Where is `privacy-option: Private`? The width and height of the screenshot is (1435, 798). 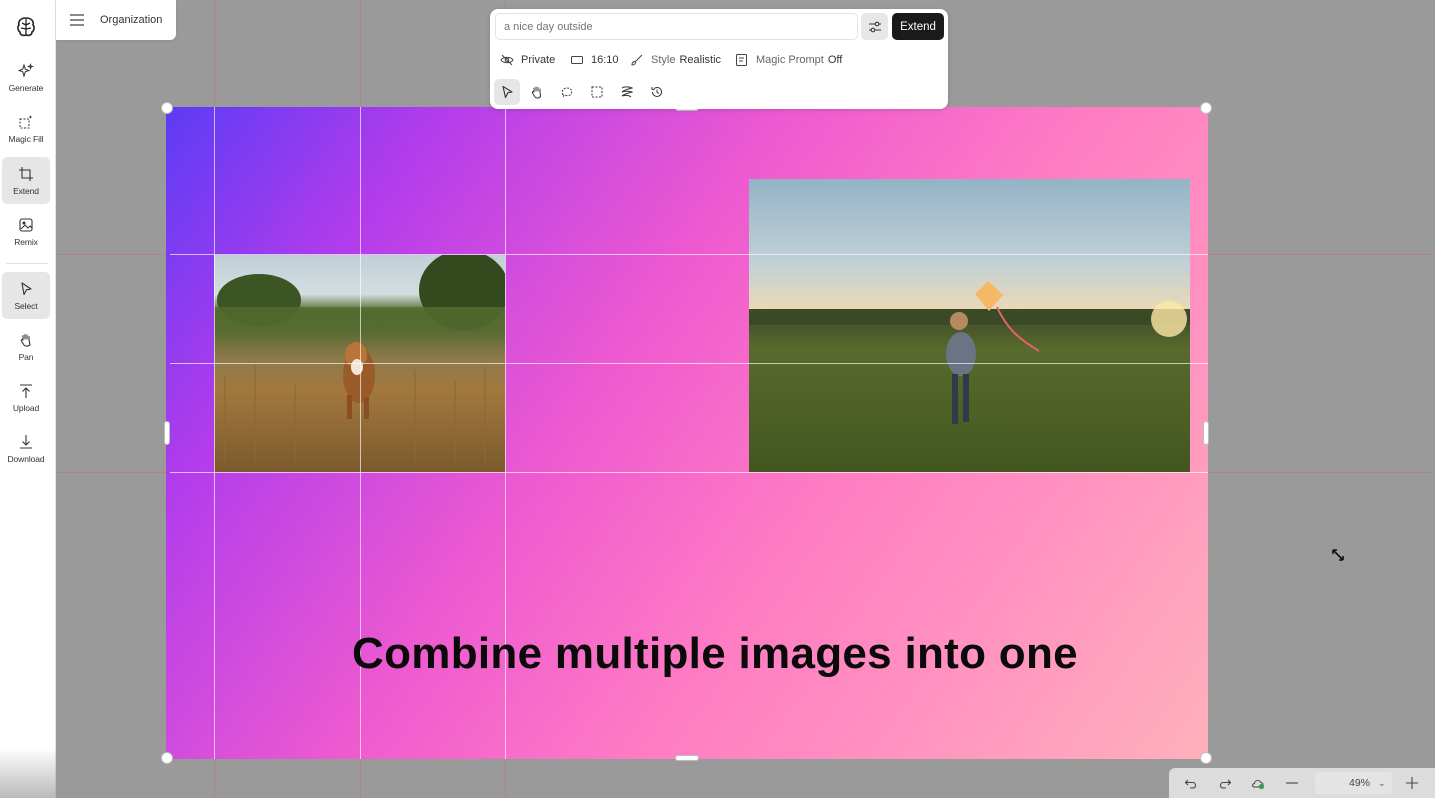
privacy-option: Private is located at coordinates (527, 60).